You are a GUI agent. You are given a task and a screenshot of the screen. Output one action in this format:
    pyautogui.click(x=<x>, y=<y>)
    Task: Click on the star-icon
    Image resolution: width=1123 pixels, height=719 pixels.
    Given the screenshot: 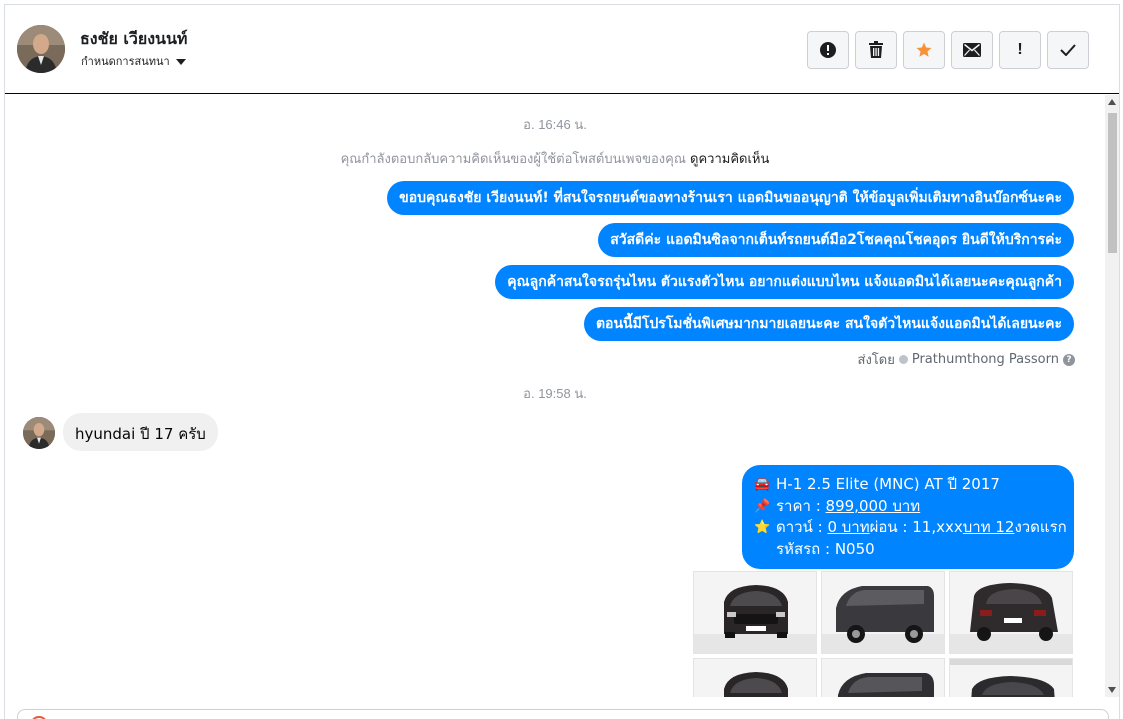 What is the action you would take?
    pyautogui.click(x=924, y=49)
    